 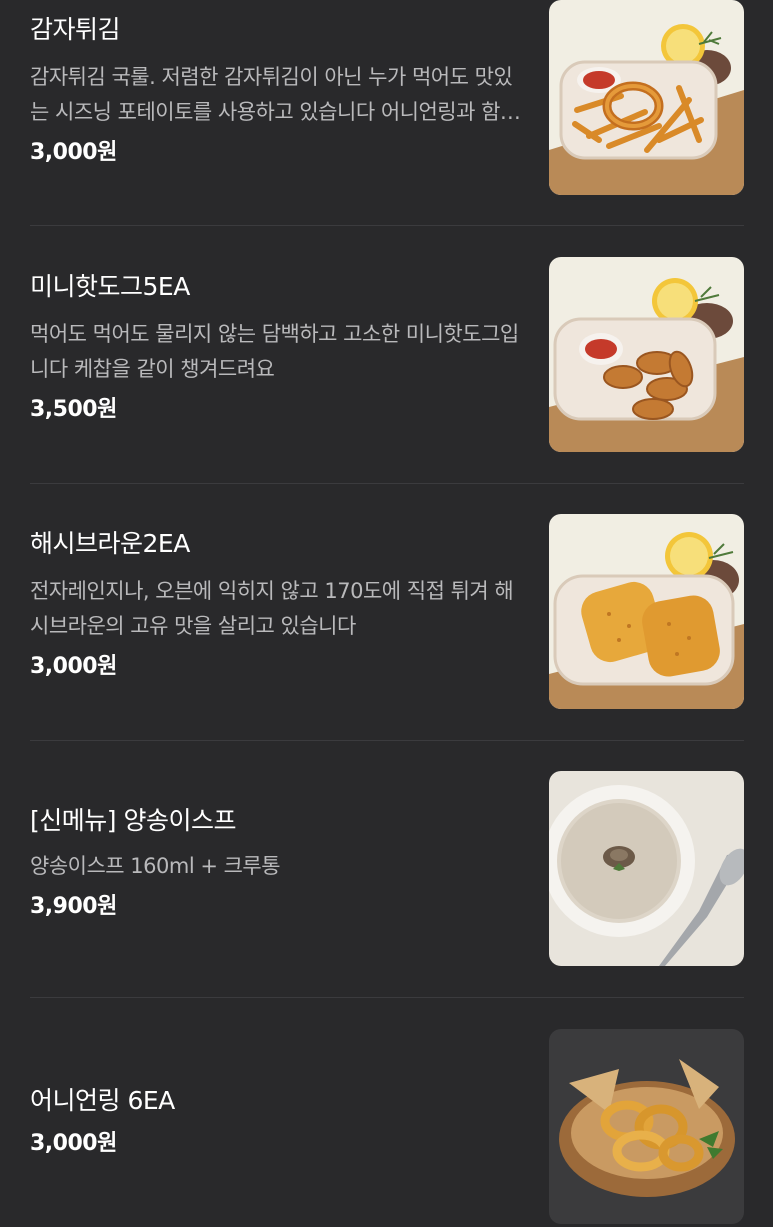 What do you see at coordinates (110, 543) in the screenshot?
I see `menu-item-name: 해시브라운2EA` at bounding box center [110, 543].